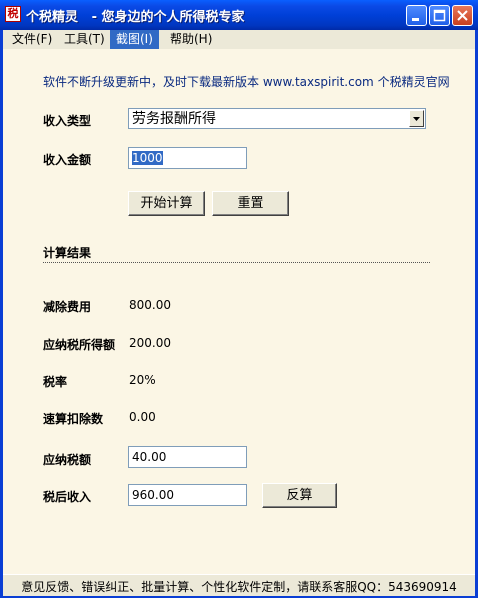 The width and height of the screenshot is (478, 598). I want to click on income-type-value: 劳务报酬所得, so click(174, 119).